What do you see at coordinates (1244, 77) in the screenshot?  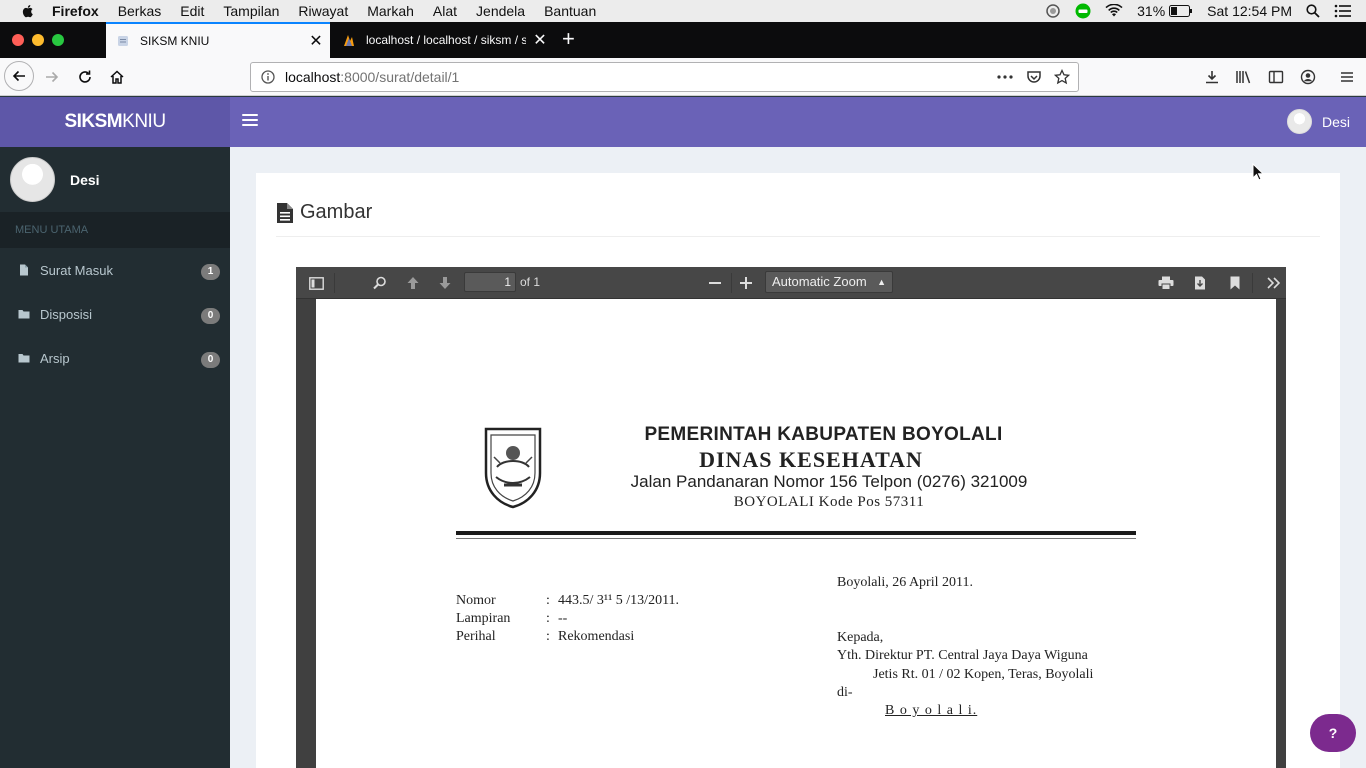 I see `library-button` at bounding box center [1244, 77].